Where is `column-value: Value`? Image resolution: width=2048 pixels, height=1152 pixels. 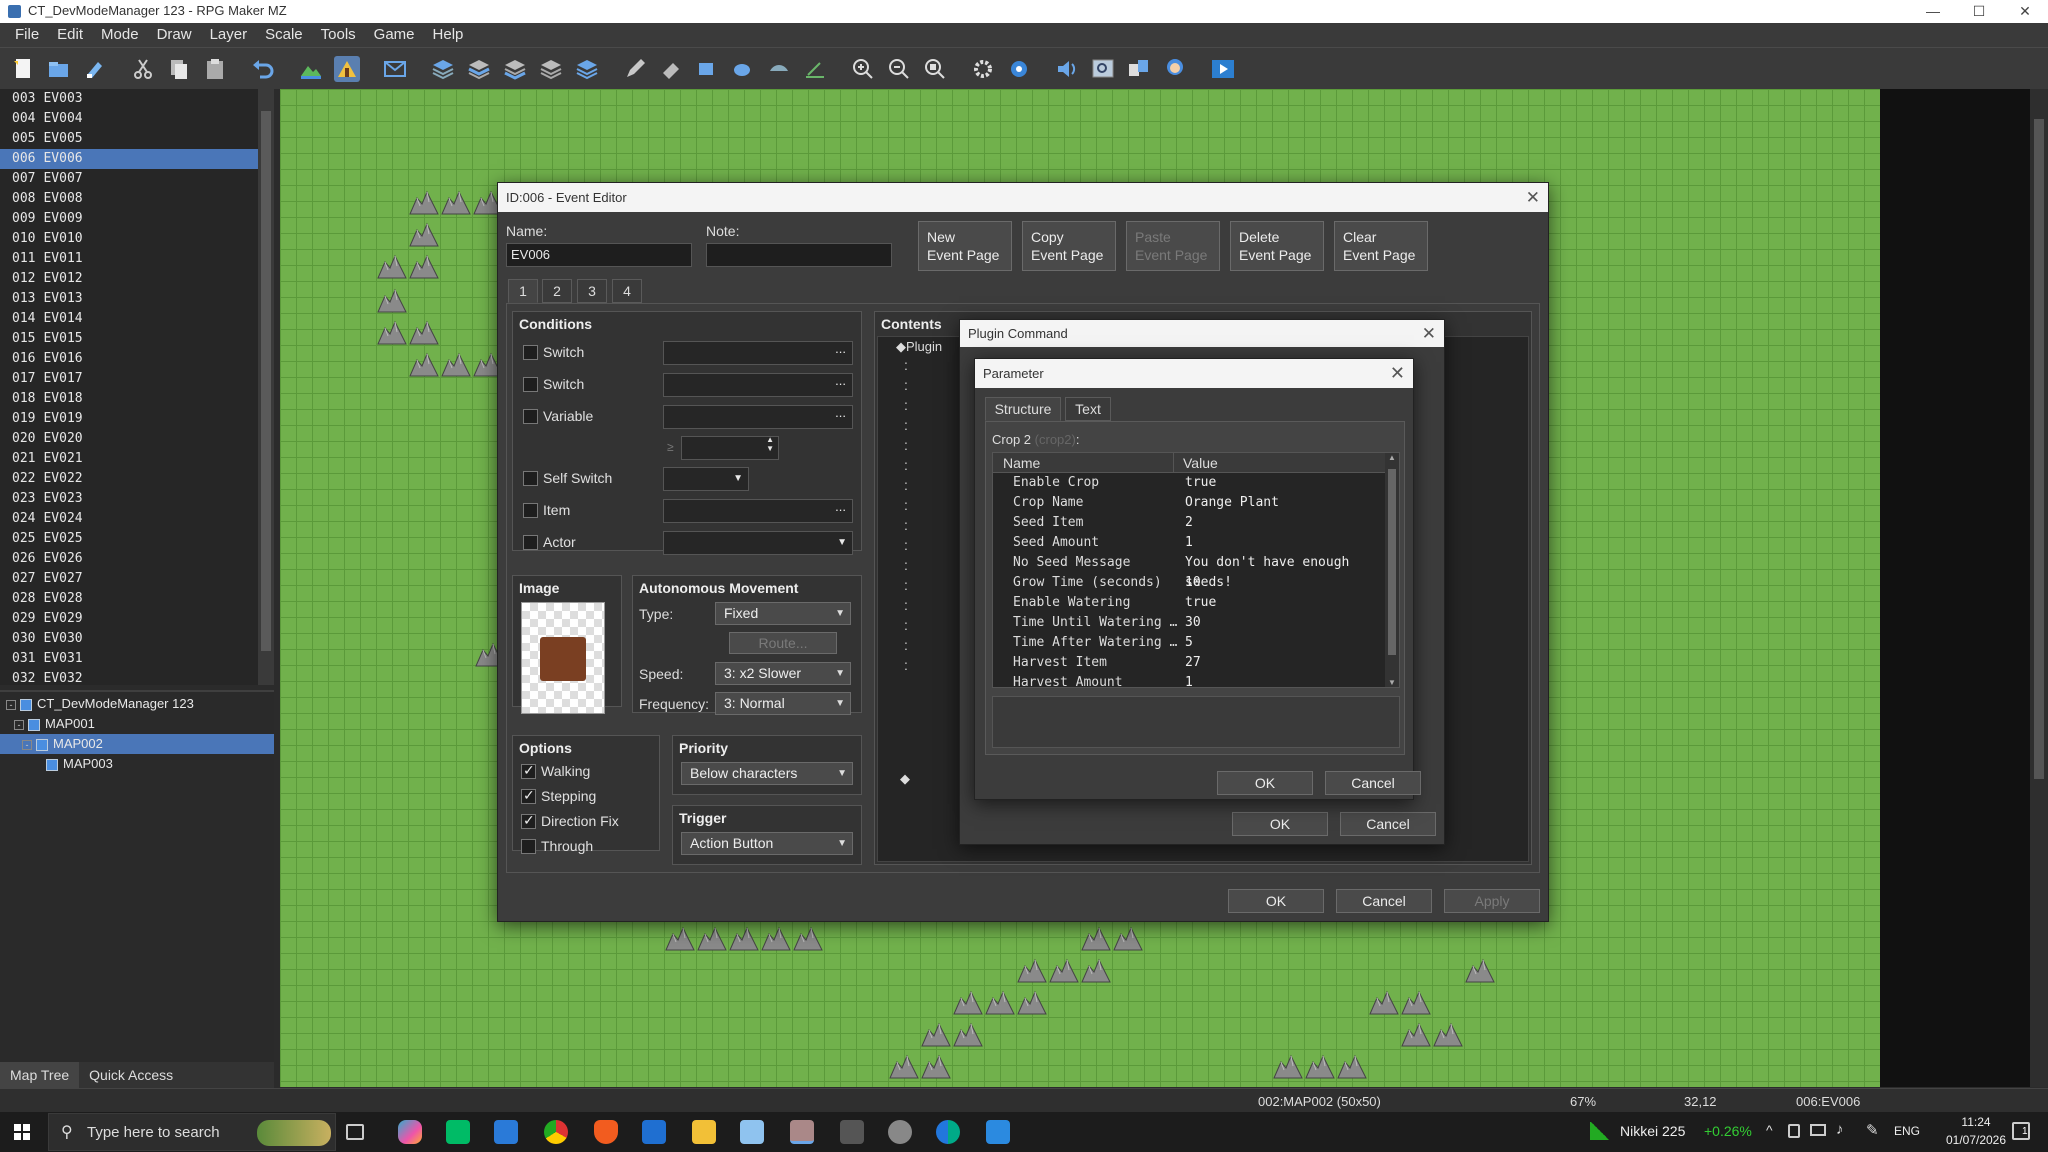
column-value: Value is located at coordinates (1200, 463).